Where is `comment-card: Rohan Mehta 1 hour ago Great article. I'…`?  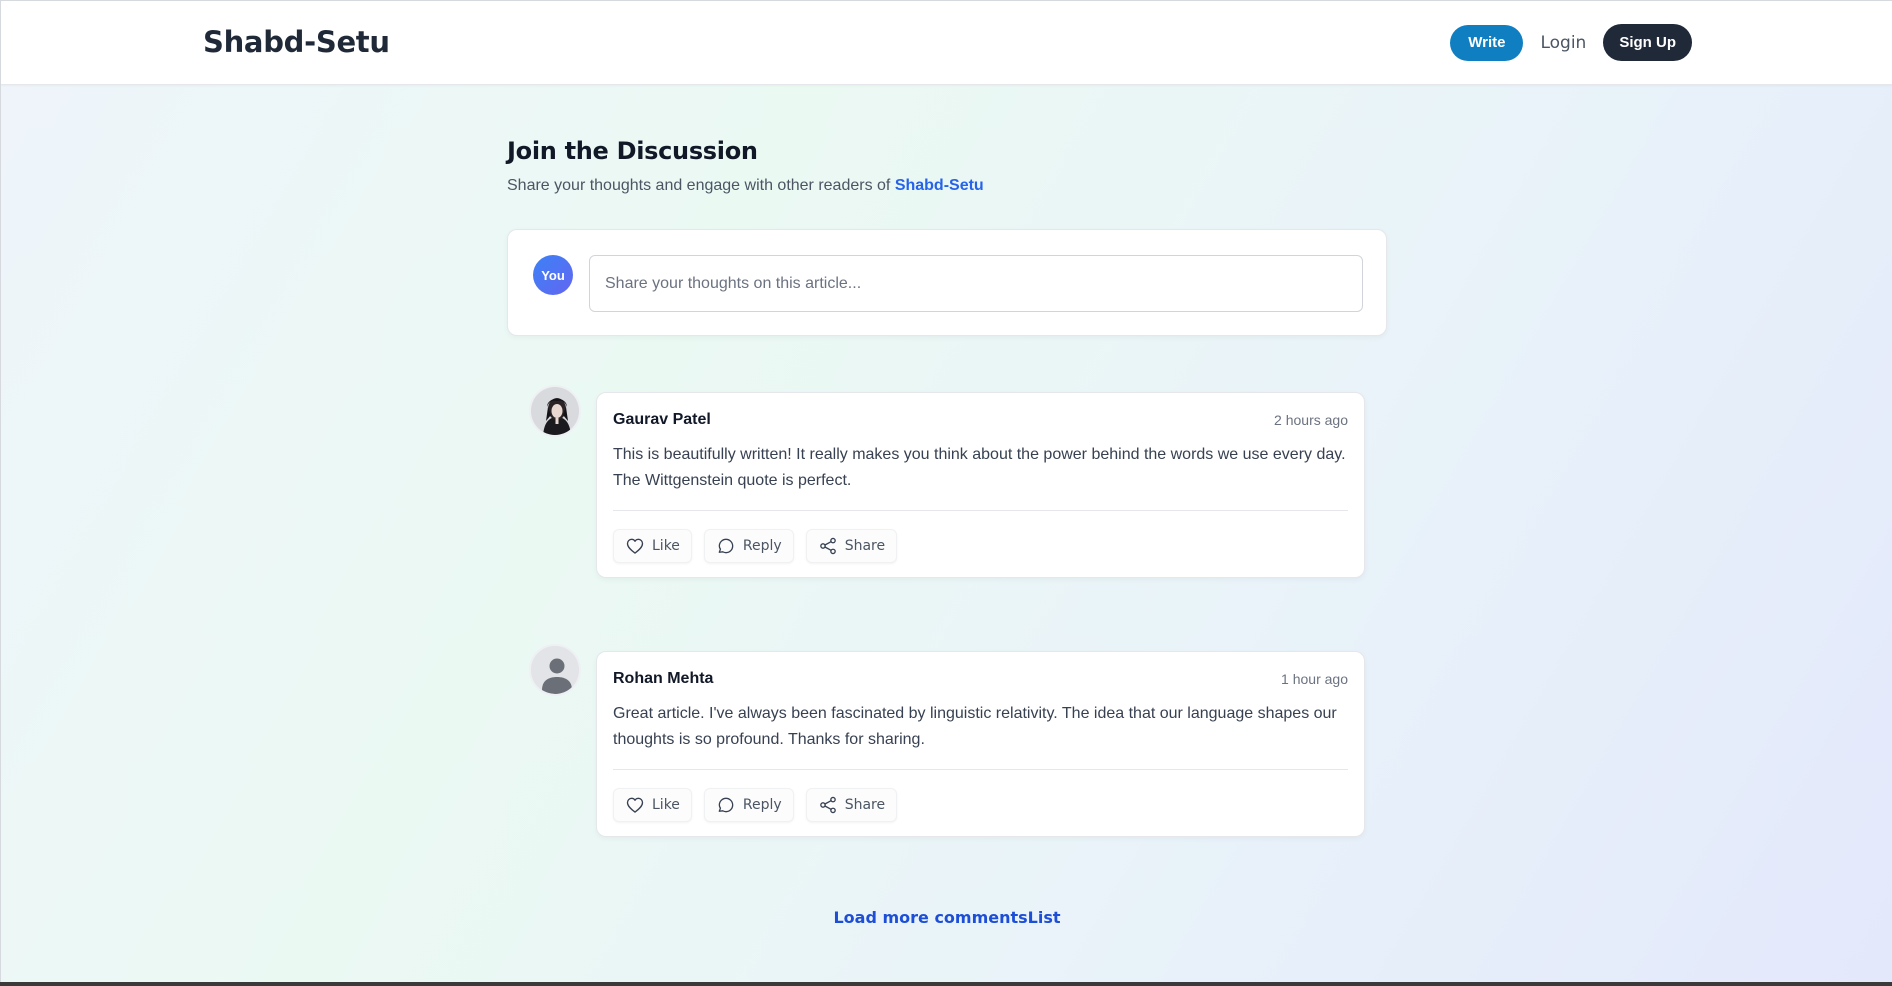
comment-card: Rohan Mehta 1 hour ago Great article. I'… is located at coordinates (980, 744).